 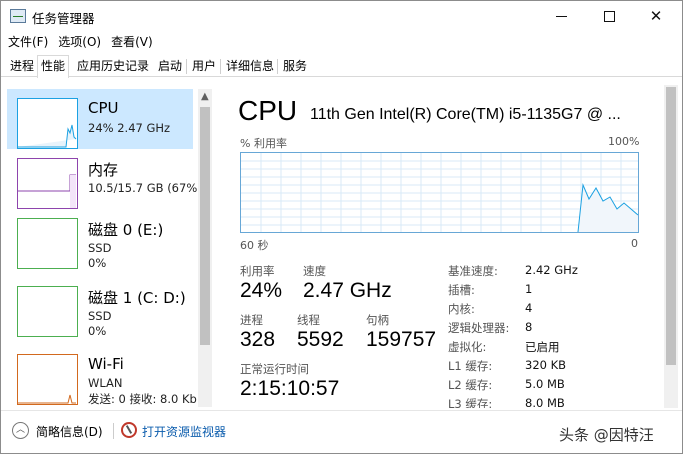 I want to click on disk0-thumbnail, so click(x=47, y=243).